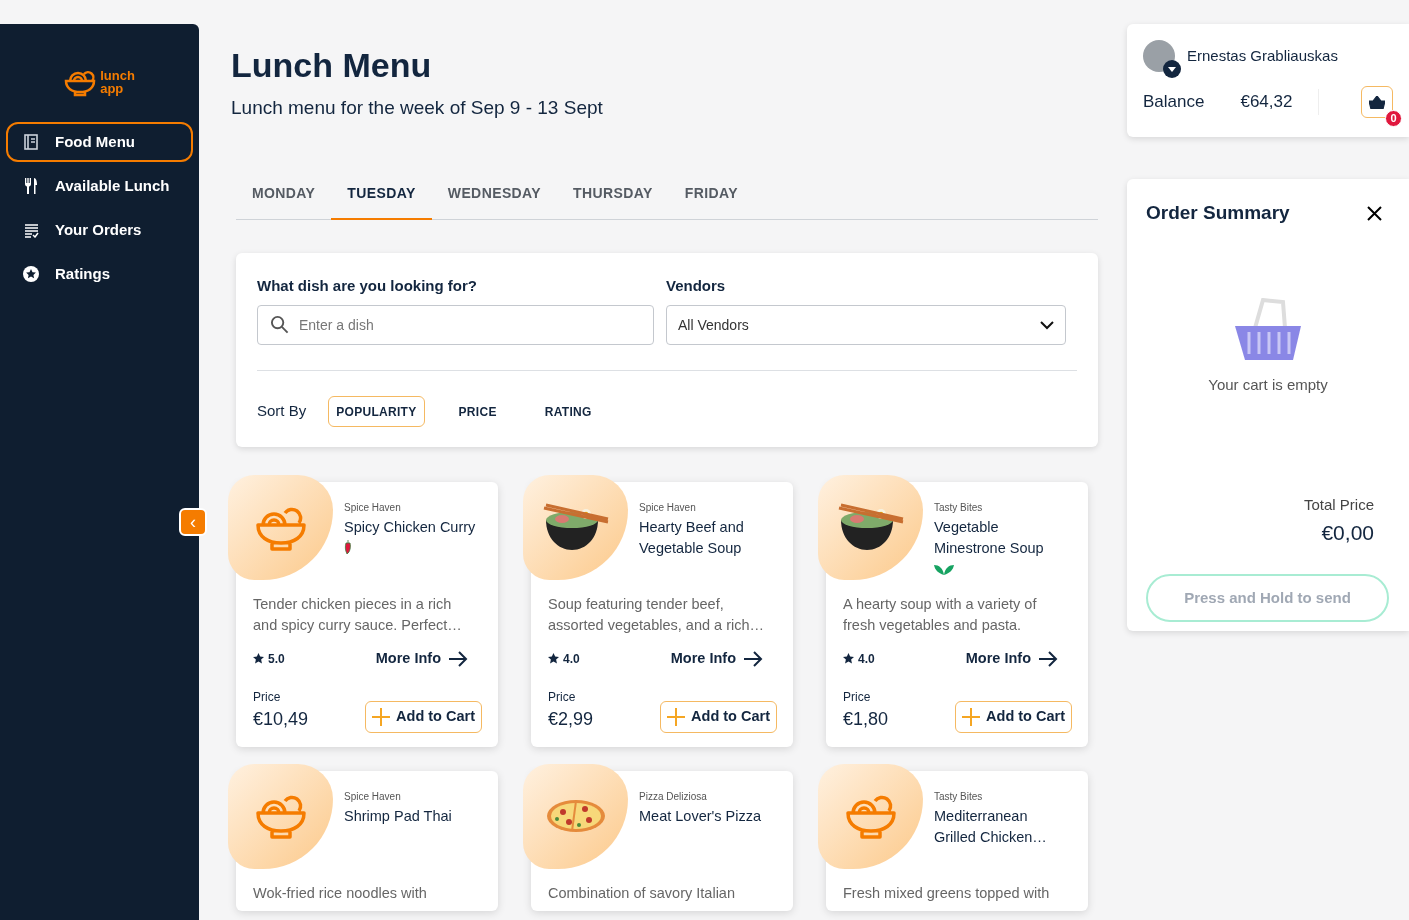 The width and height of the screenshot is (1409, 920). I want to click on search-icon, so click(279, 324).